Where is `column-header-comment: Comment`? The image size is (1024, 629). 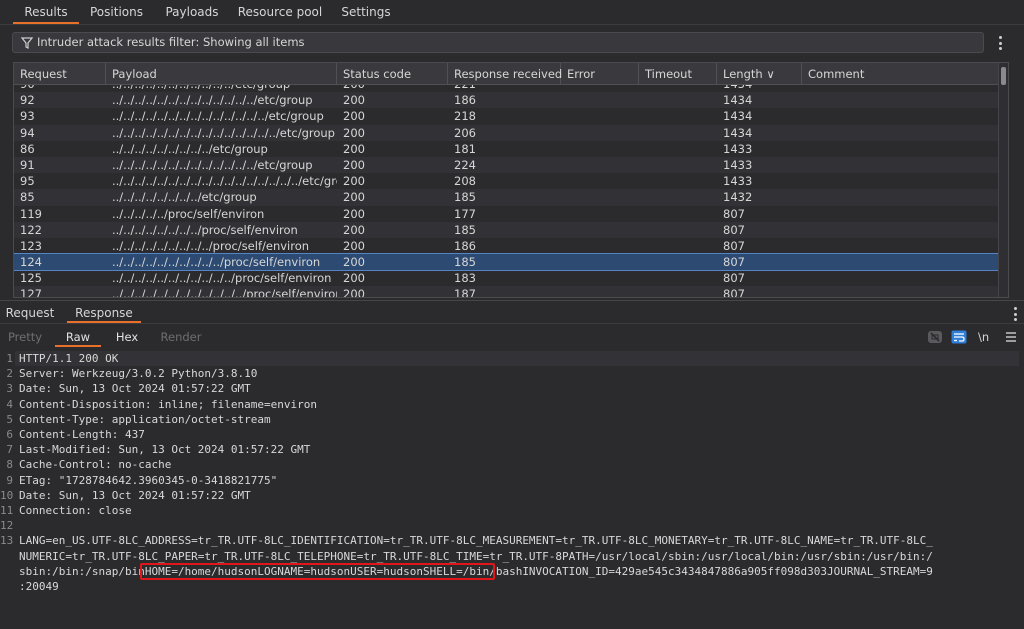
column-header-comment: Comment is located at coordinates (900, 74).